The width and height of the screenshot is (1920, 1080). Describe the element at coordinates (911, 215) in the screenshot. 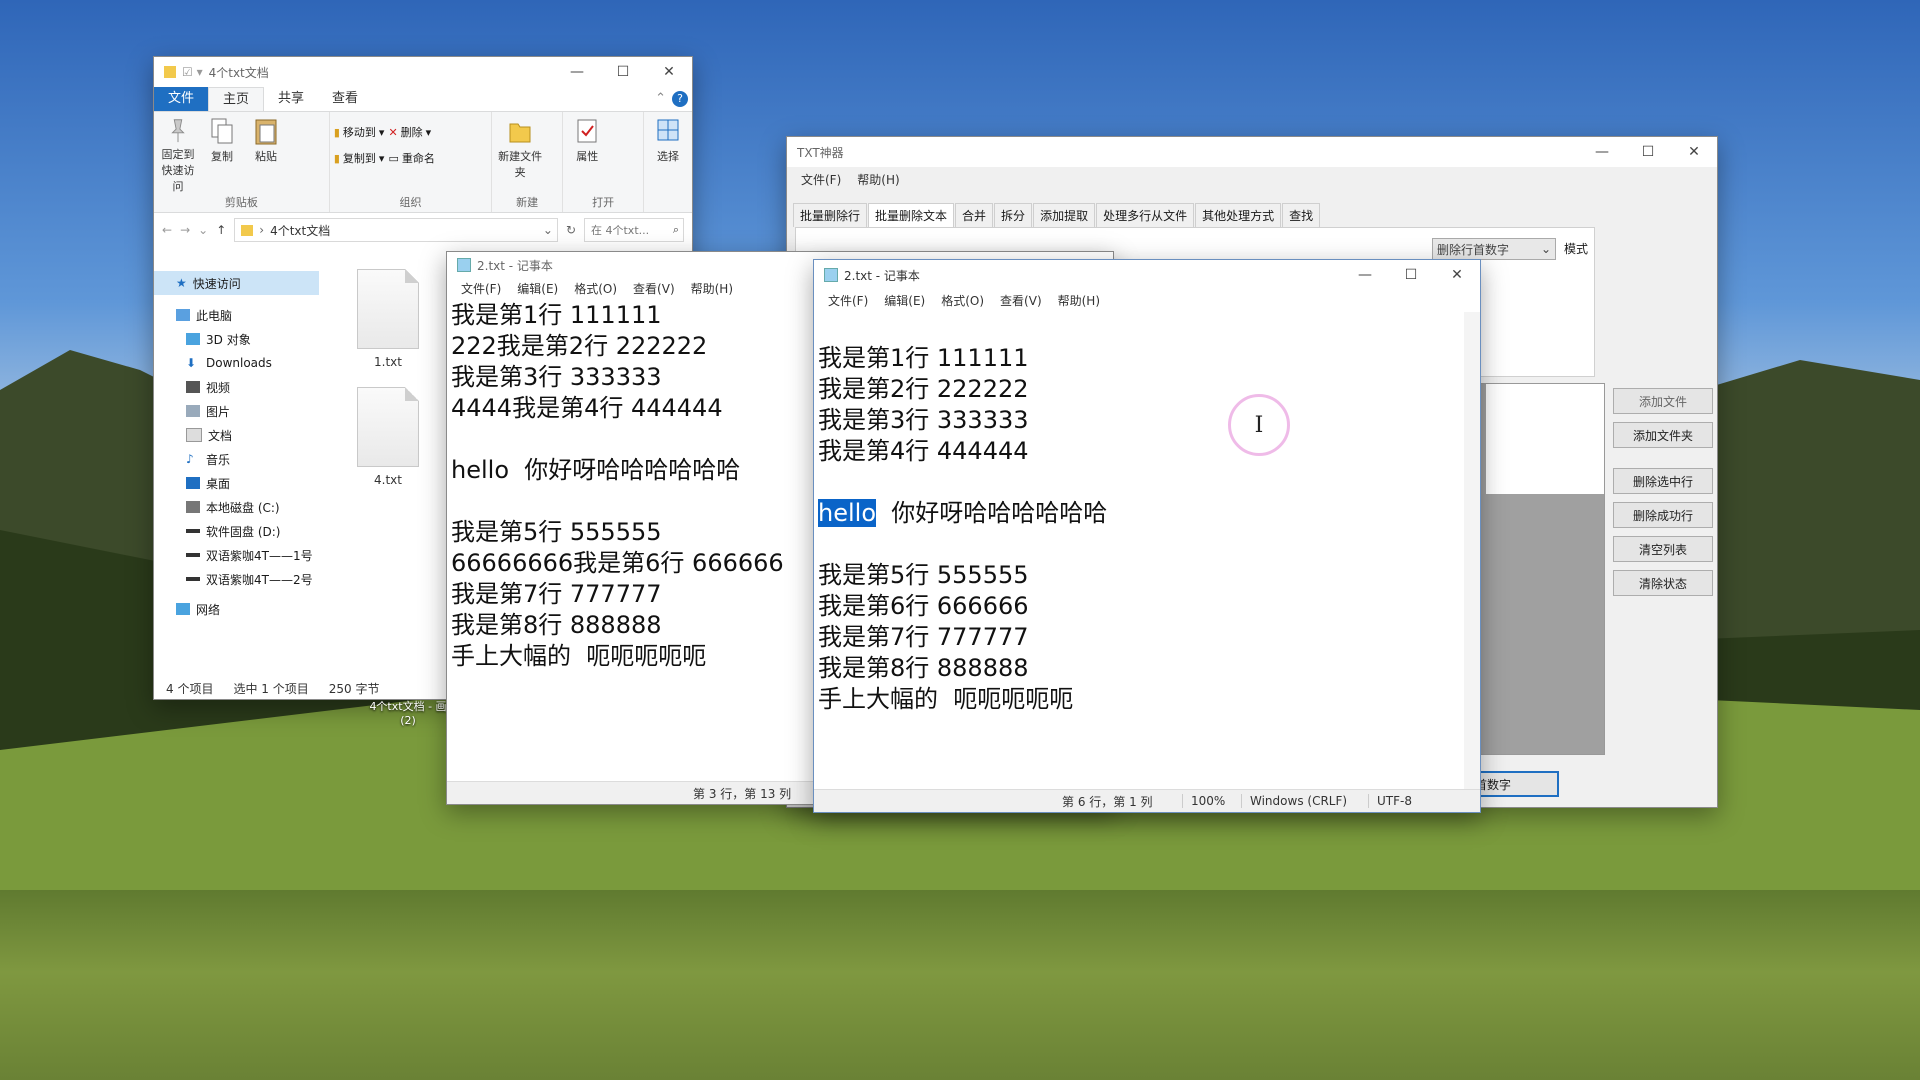

I see `tab-batch-delete-text: 批量删除文本` at that location.